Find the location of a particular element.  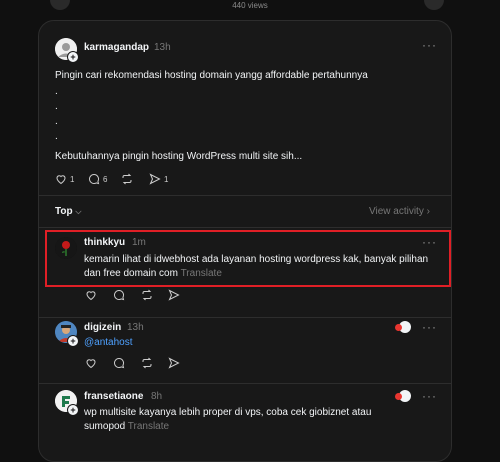

comment-username: fransetiaone is located at coordinates (113, 396).